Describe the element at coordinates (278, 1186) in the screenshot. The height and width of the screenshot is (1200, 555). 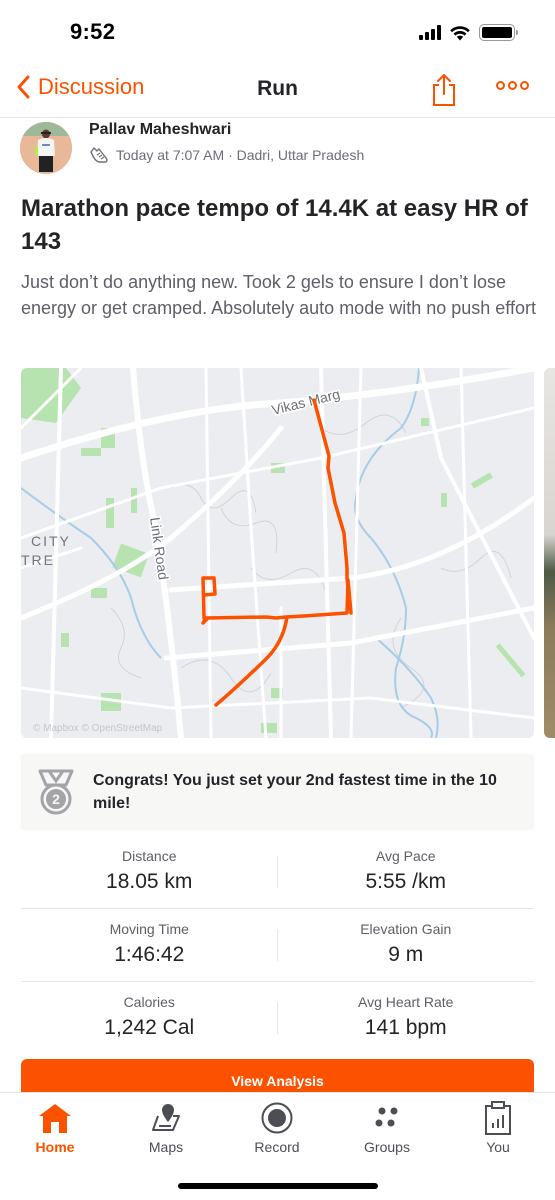
I see `home-indicator` at that location.